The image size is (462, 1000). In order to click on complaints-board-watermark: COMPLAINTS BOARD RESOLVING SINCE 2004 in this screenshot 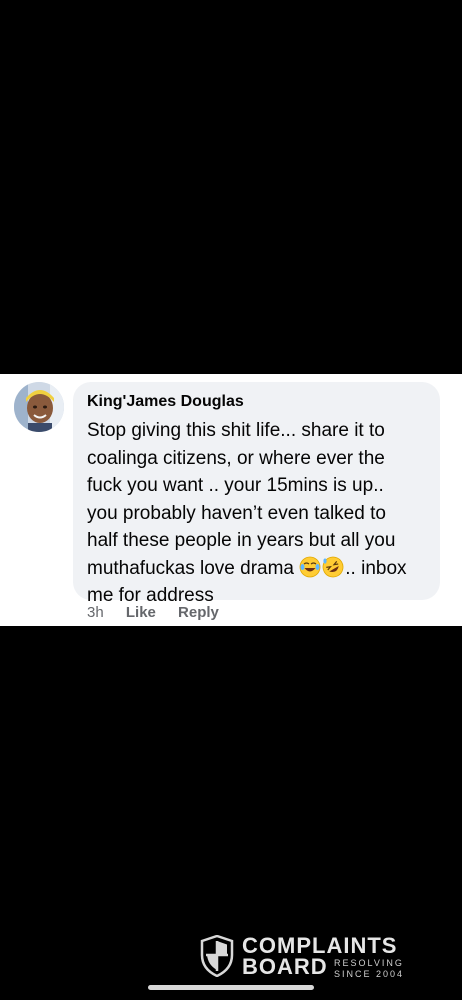, I will do `click(310, 957)`.